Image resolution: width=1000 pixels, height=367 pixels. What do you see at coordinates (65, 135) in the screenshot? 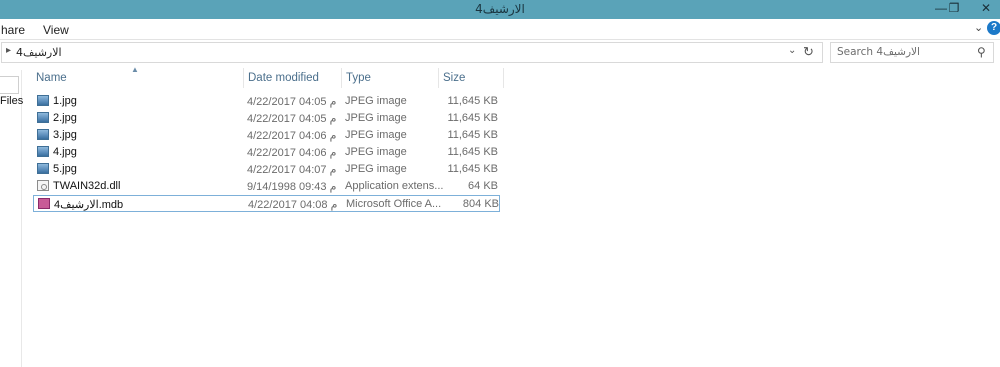
I see `file-name: 3.jpg` at bounding box center [65, 135].